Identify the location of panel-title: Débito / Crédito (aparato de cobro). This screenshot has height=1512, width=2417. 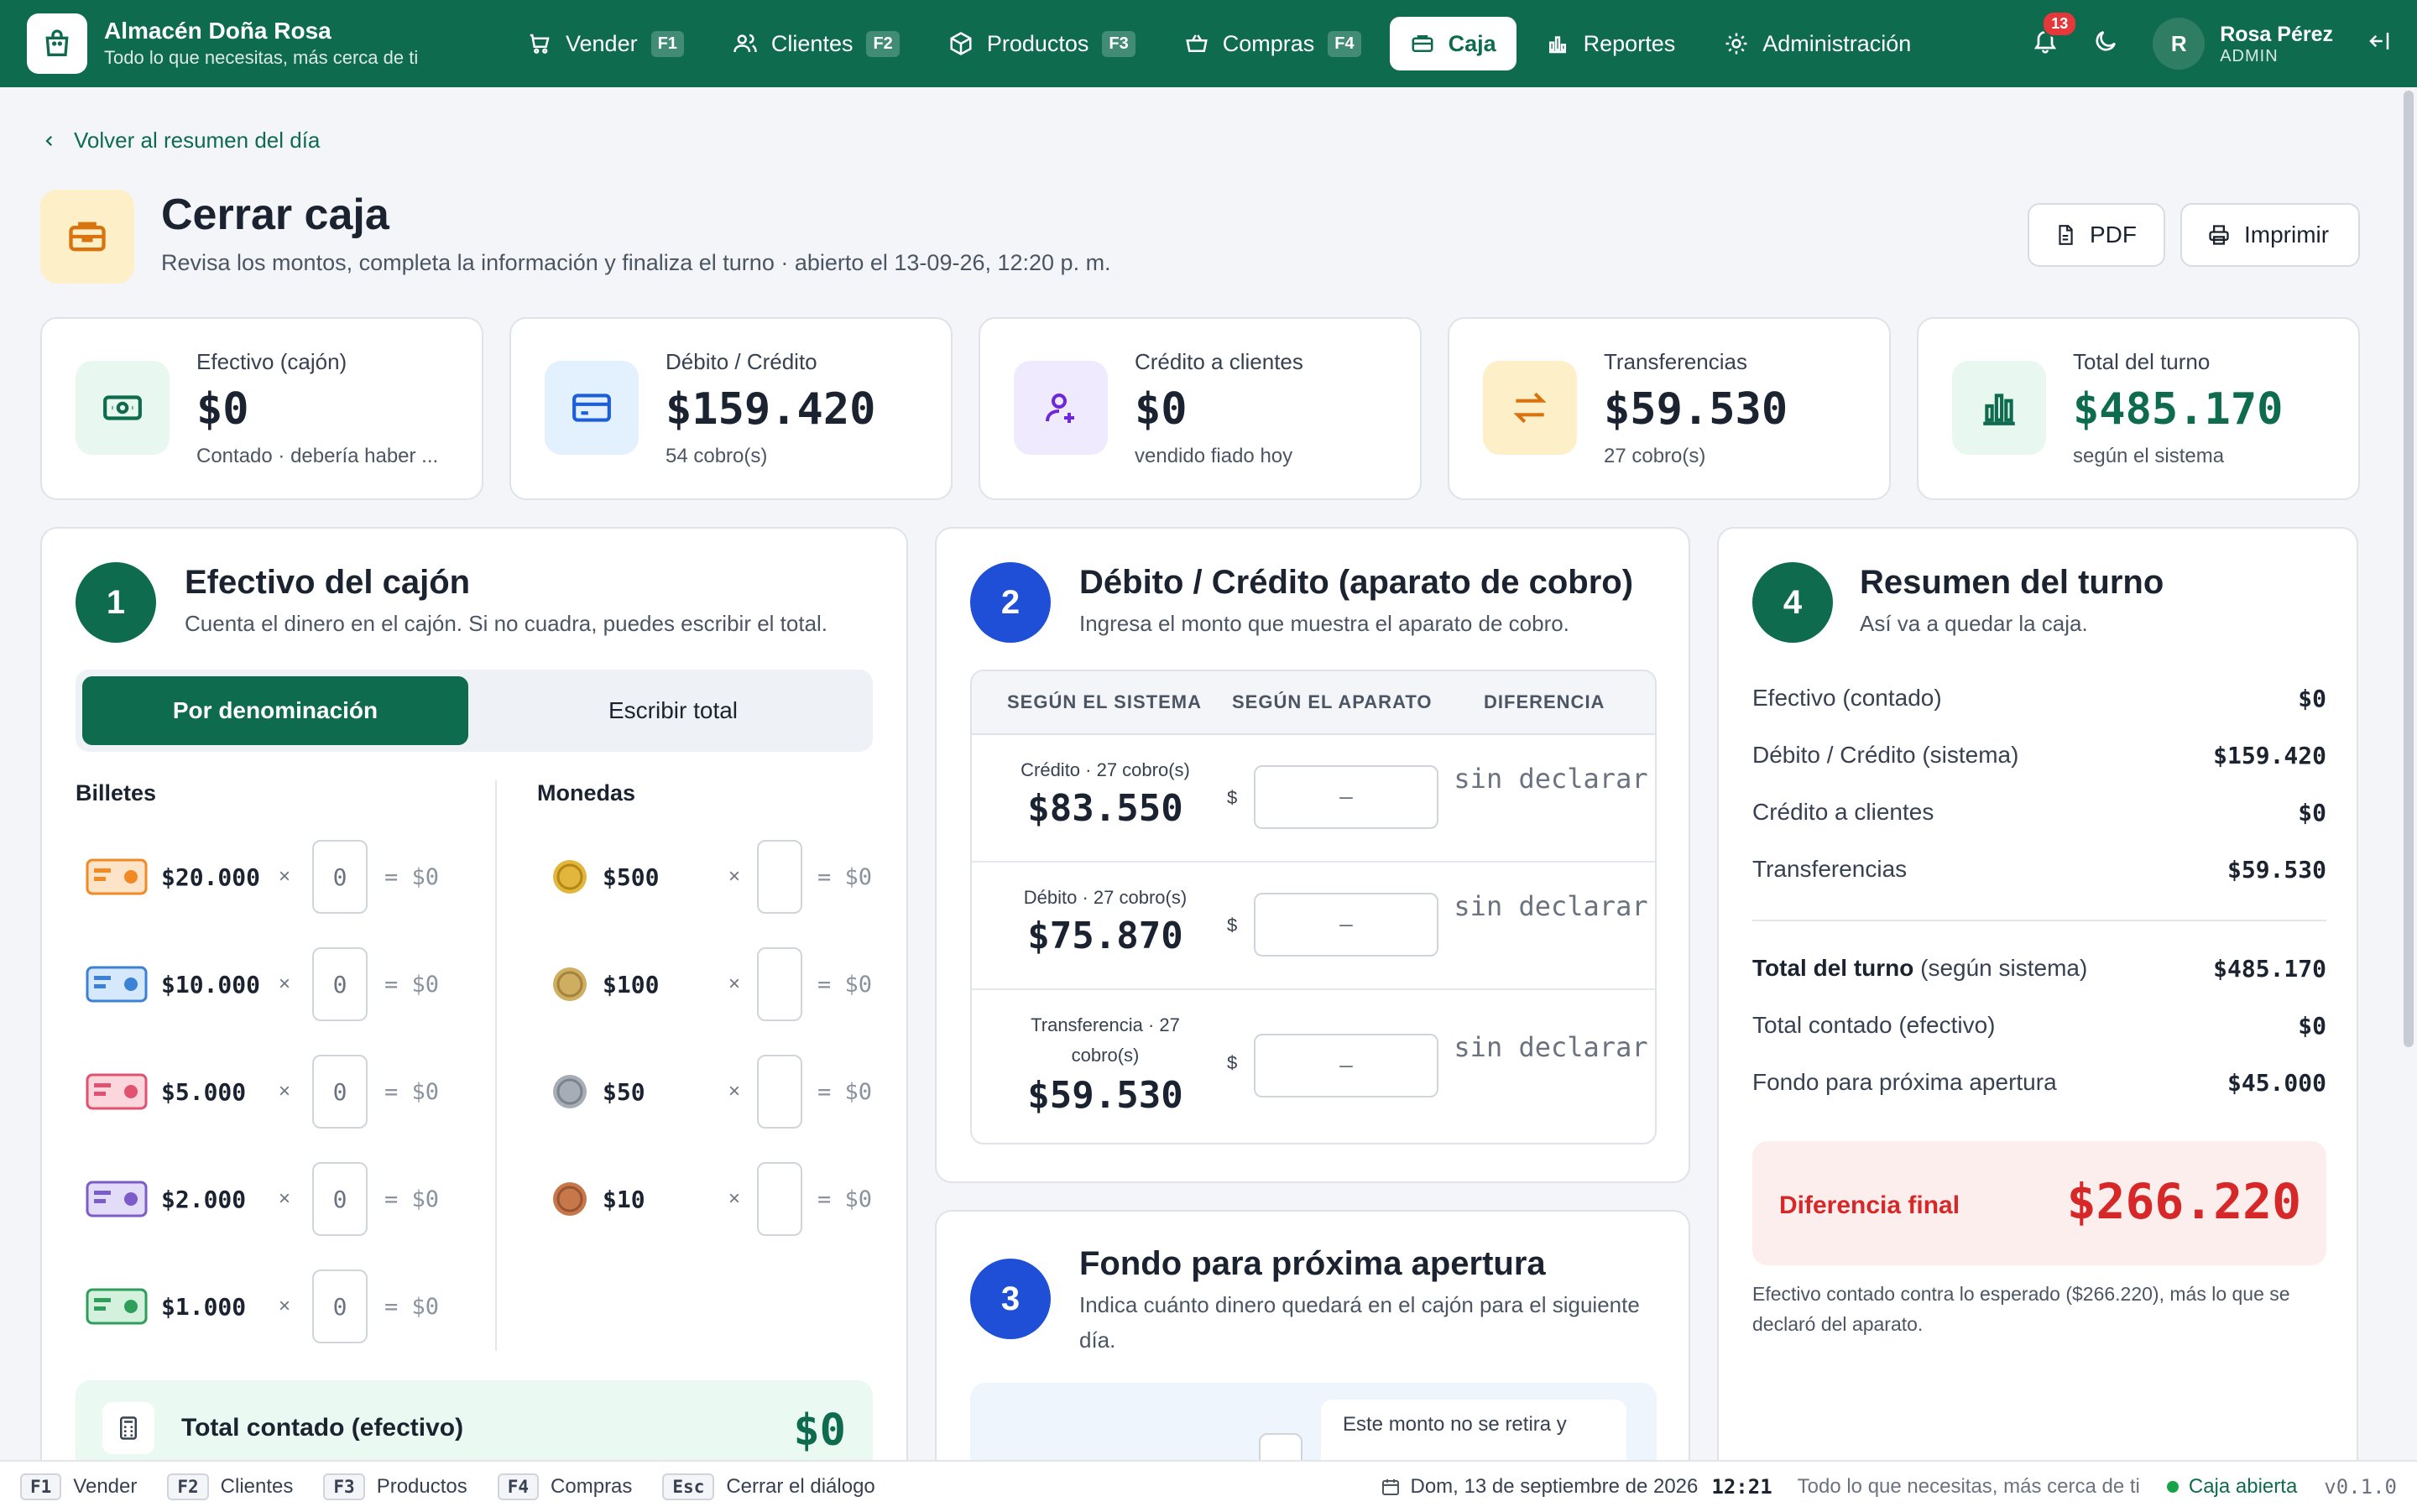
(1356, 583).